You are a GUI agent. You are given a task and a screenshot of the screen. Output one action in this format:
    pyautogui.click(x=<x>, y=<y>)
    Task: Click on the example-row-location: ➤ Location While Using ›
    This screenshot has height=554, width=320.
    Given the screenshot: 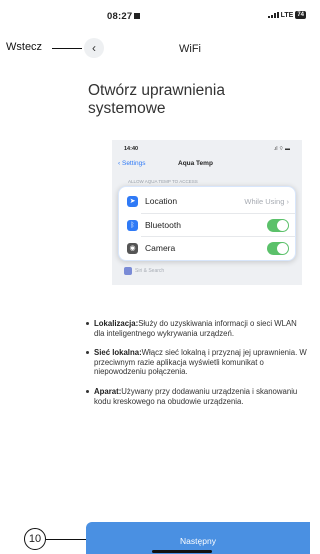 What is the action you would take?
    pyautogui.click(x=208, y=201)
    